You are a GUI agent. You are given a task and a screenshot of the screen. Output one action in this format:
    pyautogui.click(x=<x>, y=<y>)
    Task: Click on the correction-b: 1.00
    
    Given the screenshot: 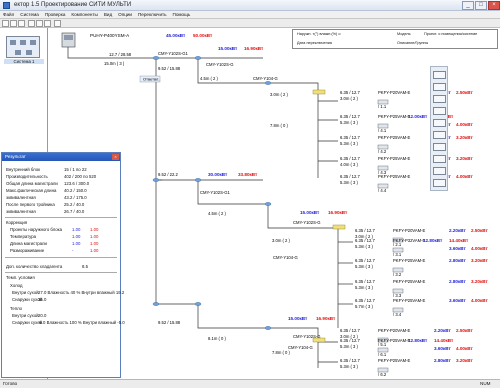 What is the action you would take?
    pyautogui.click(x=94, y=250)
    